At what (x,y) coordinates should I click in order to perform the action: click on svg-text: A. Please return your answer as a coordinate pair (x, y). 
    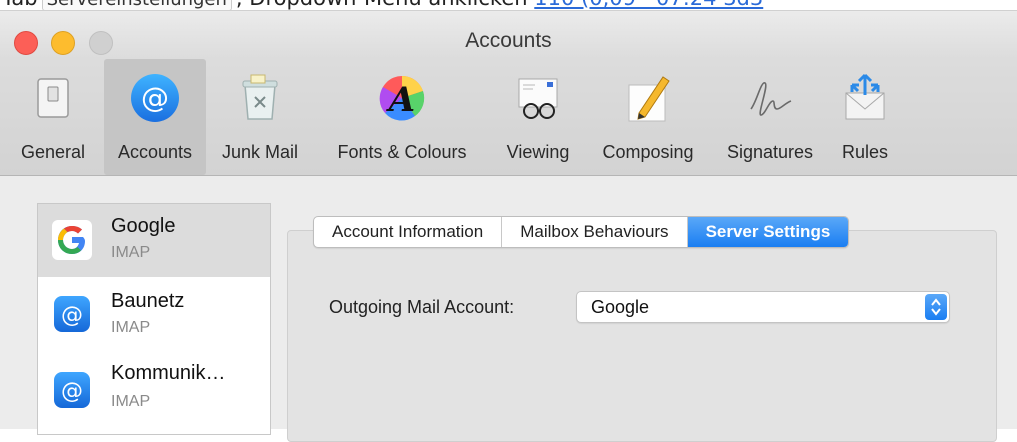
    Looking at the image, I should click on (400, 100).